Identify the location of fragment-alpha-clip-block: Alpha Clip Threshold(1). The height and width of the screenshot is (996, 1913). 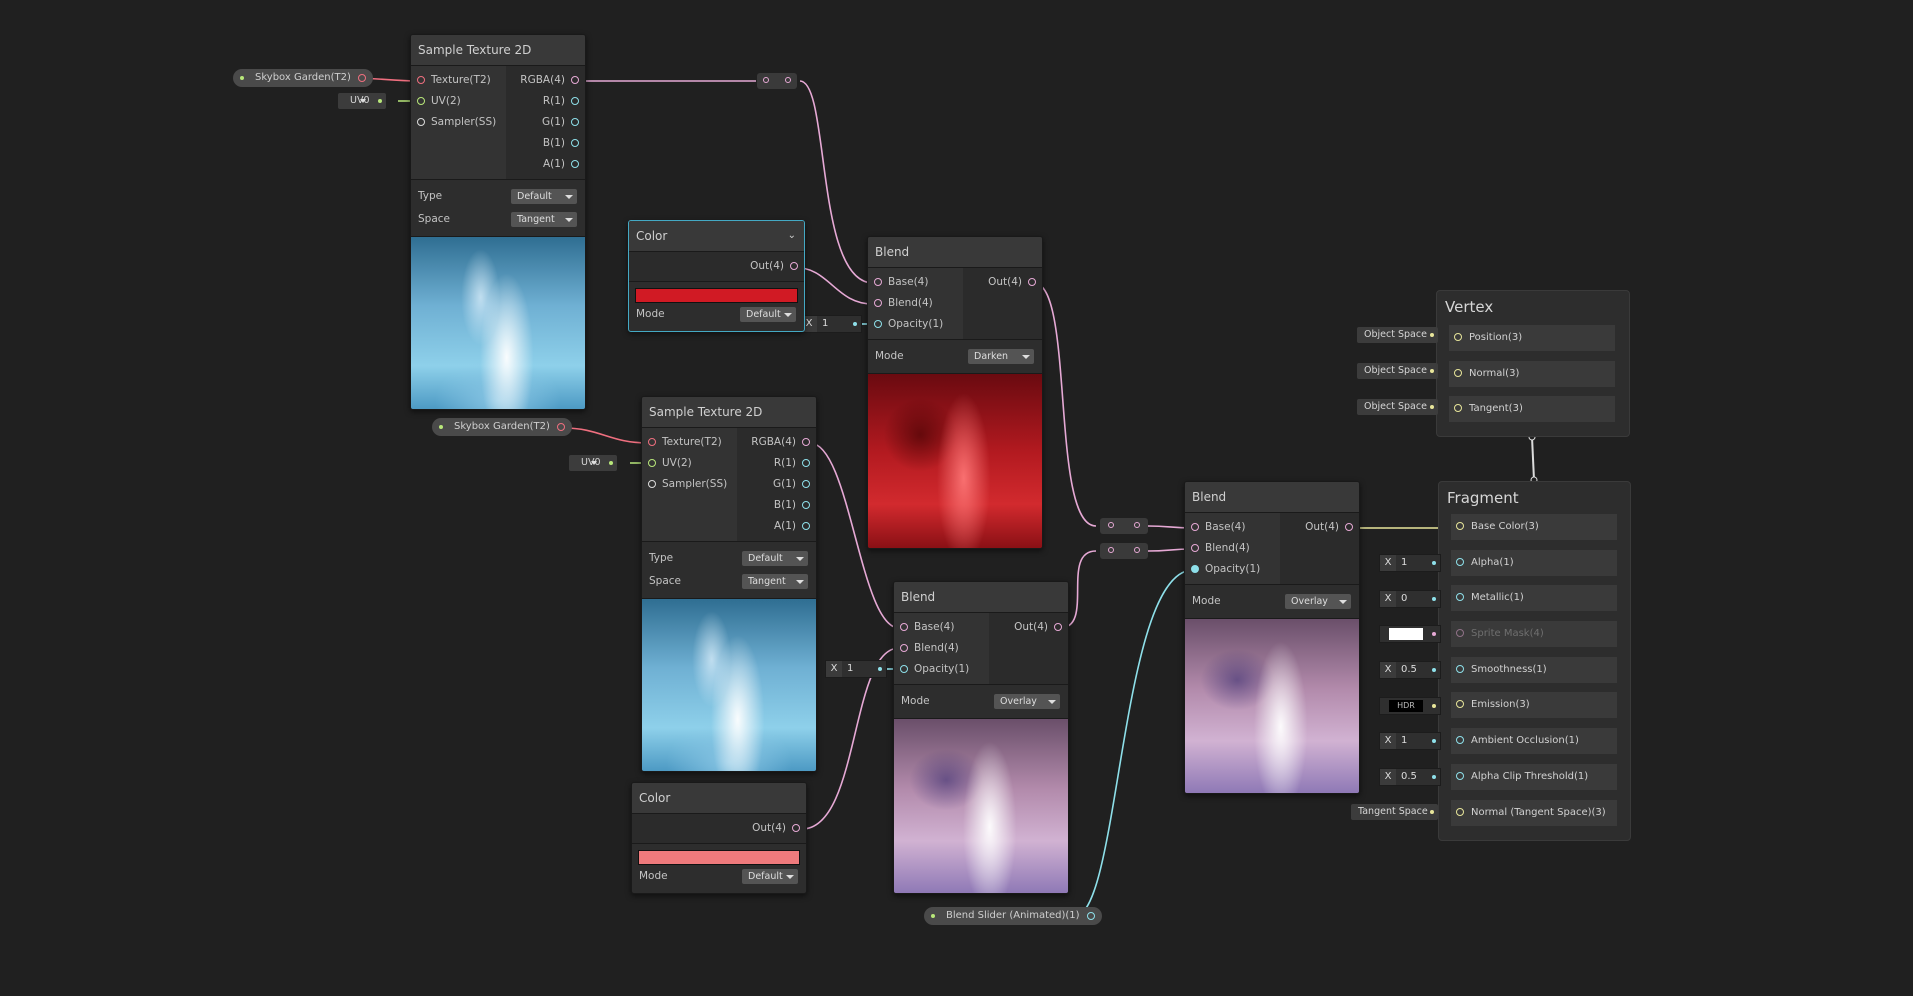
(1534, 777).